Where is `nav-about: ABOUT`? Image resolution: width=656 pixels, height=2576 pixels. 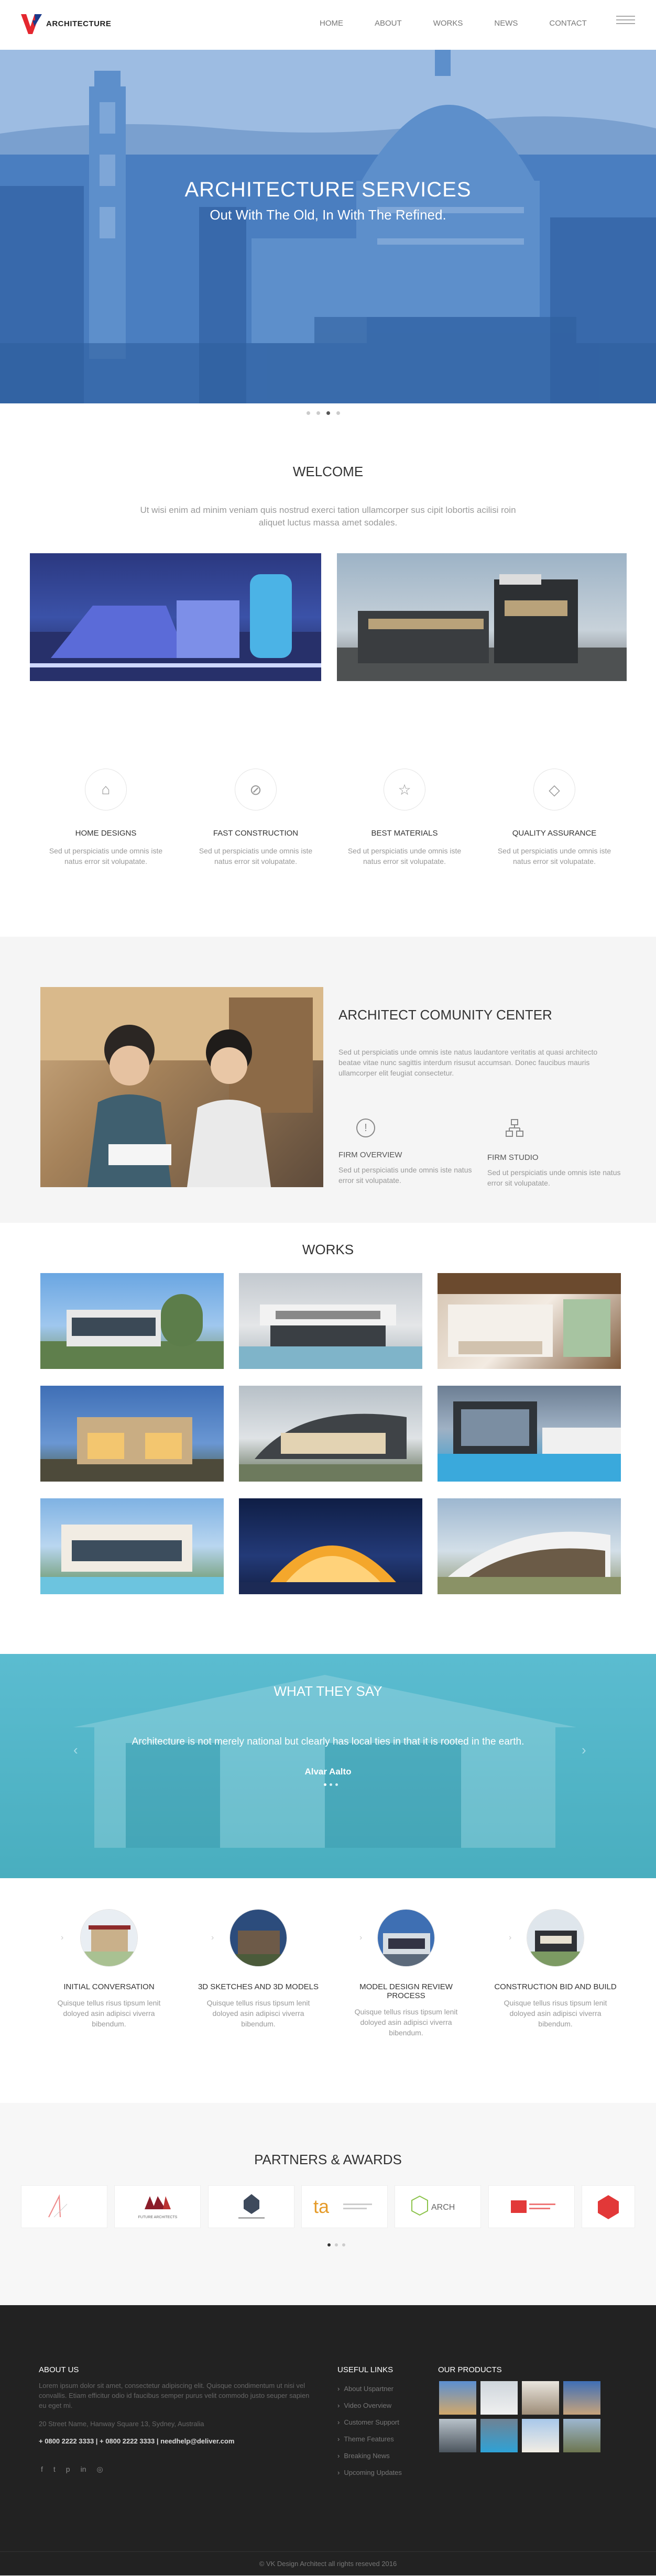 nav-about: ABOUT is located at coordinates (388, 23).